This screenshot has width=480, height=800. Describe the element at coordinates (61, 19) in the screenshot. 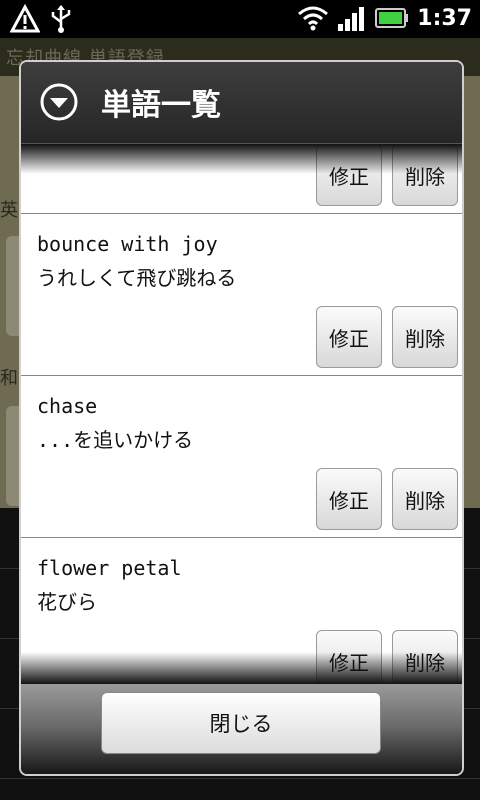

I see `usb-icon` at that location.